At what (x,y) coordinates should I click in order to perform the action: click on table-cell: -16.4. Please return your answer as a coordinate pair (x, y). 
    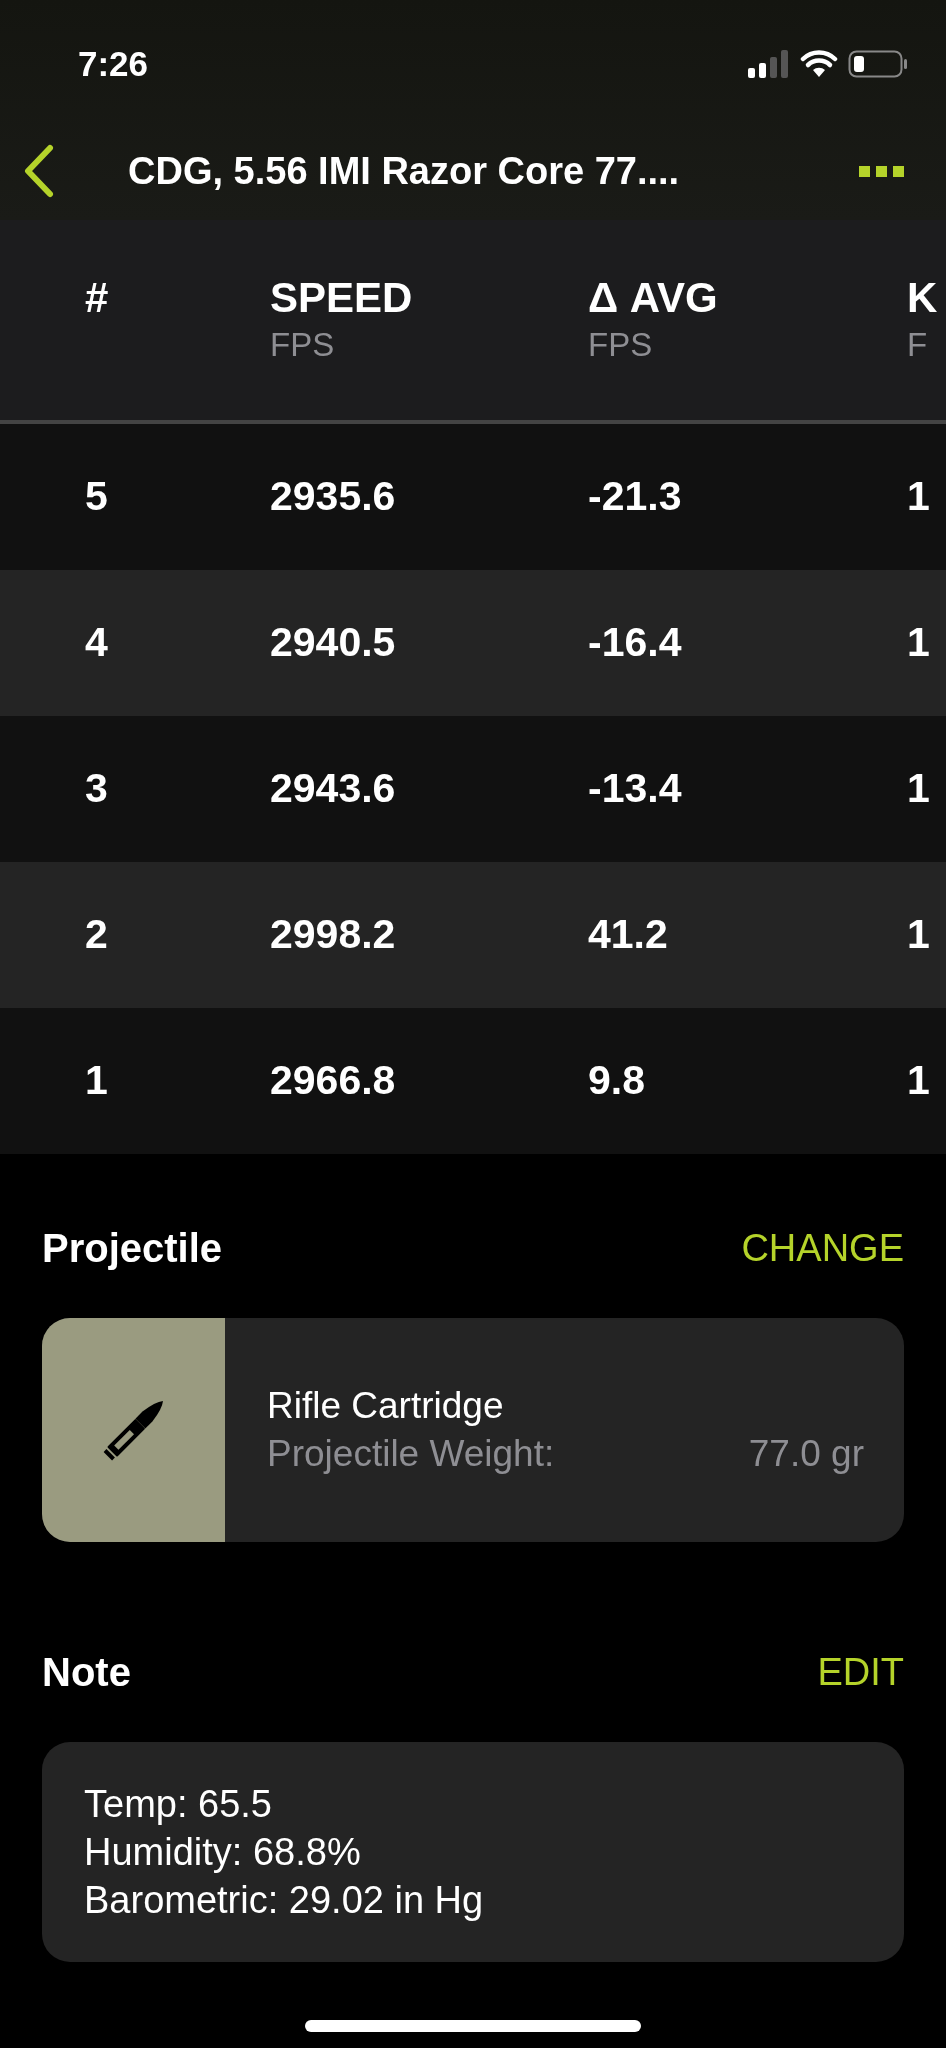
    Looking at the image, I should click on (635, 642).